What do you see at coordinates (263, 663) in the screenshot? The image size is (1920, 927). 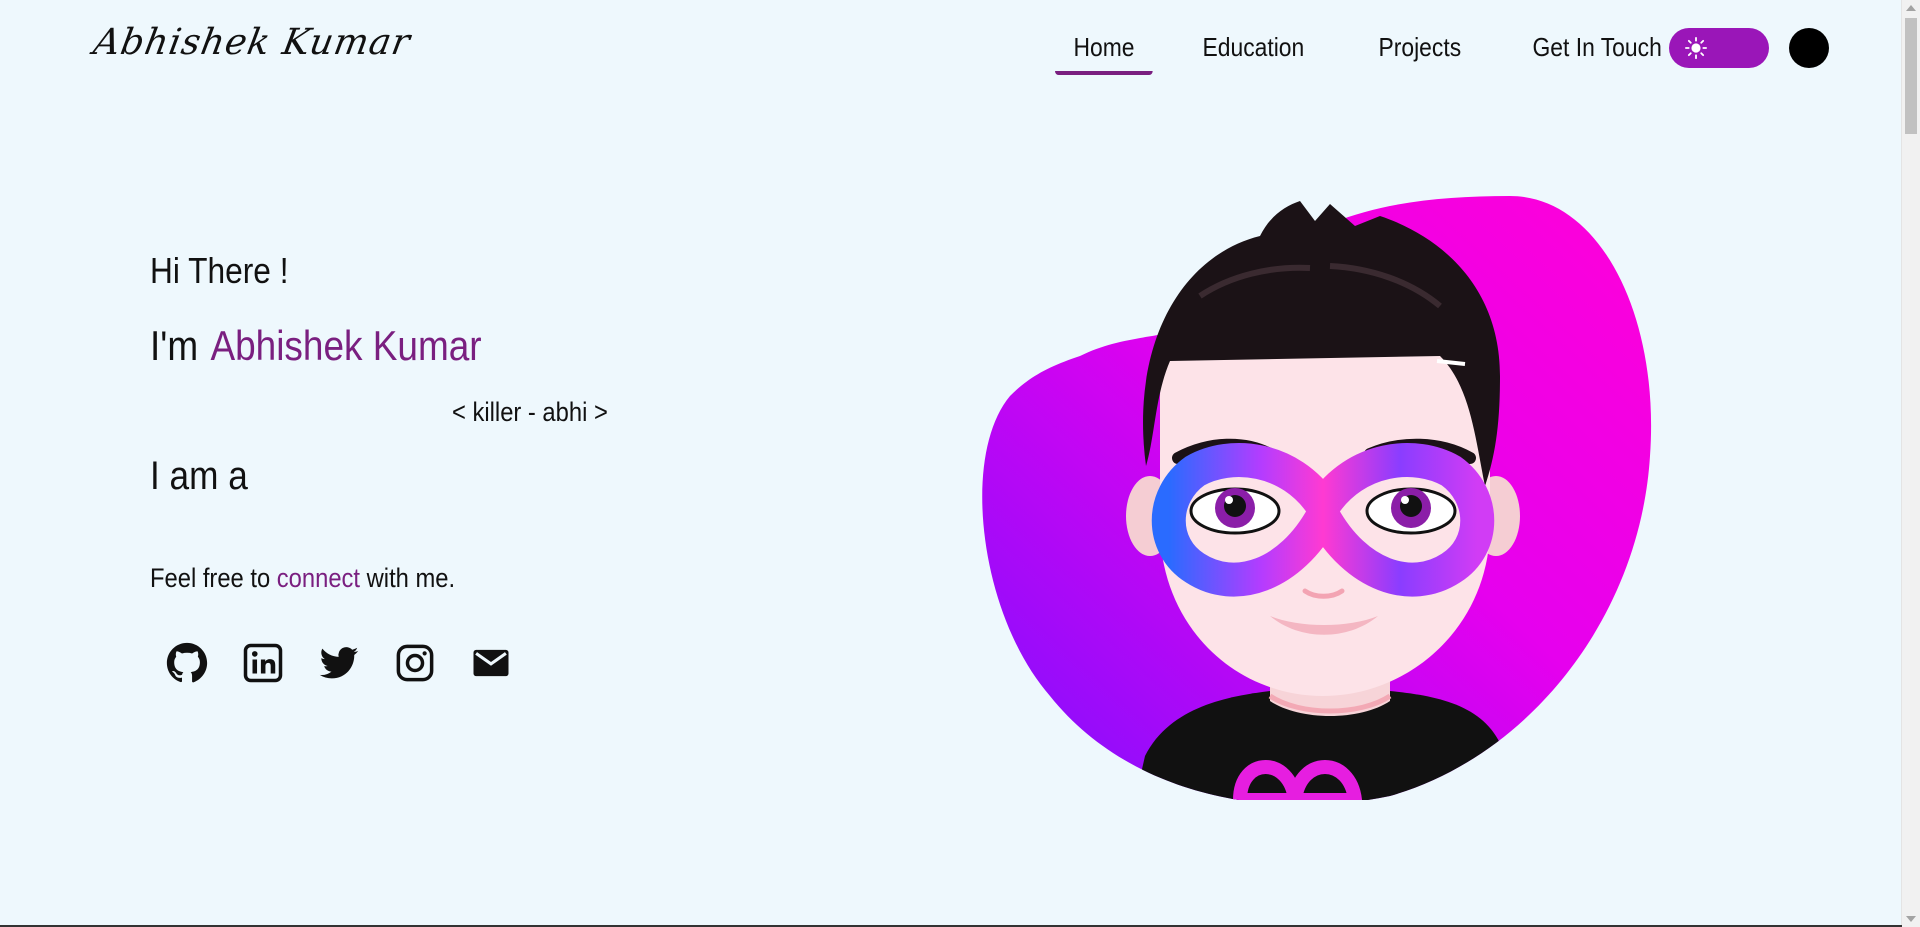 I see `linkedin-icon` at bounding box center [263, 663].